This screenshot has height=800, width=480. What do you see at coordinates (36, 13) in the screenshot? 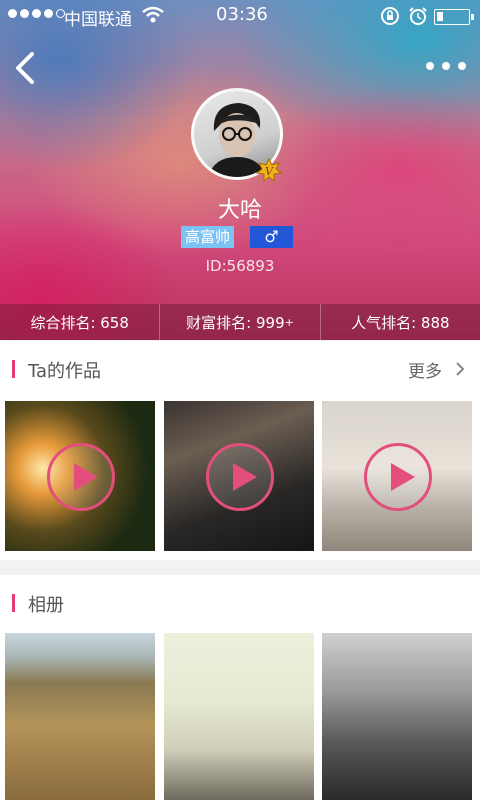
I see `signal-icon` at bounding box center [36, 13].